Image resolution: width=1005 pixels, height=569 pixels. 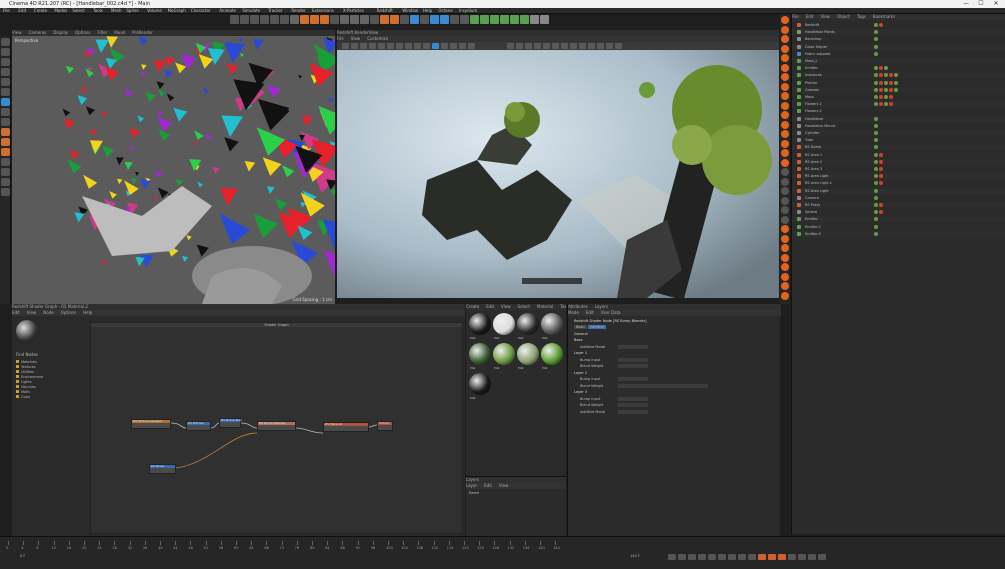 What do you see at coordinates (102, 32) in the screenshot?
I see `viewport-menu-filter: Filter` at bounding box center [102, 32].